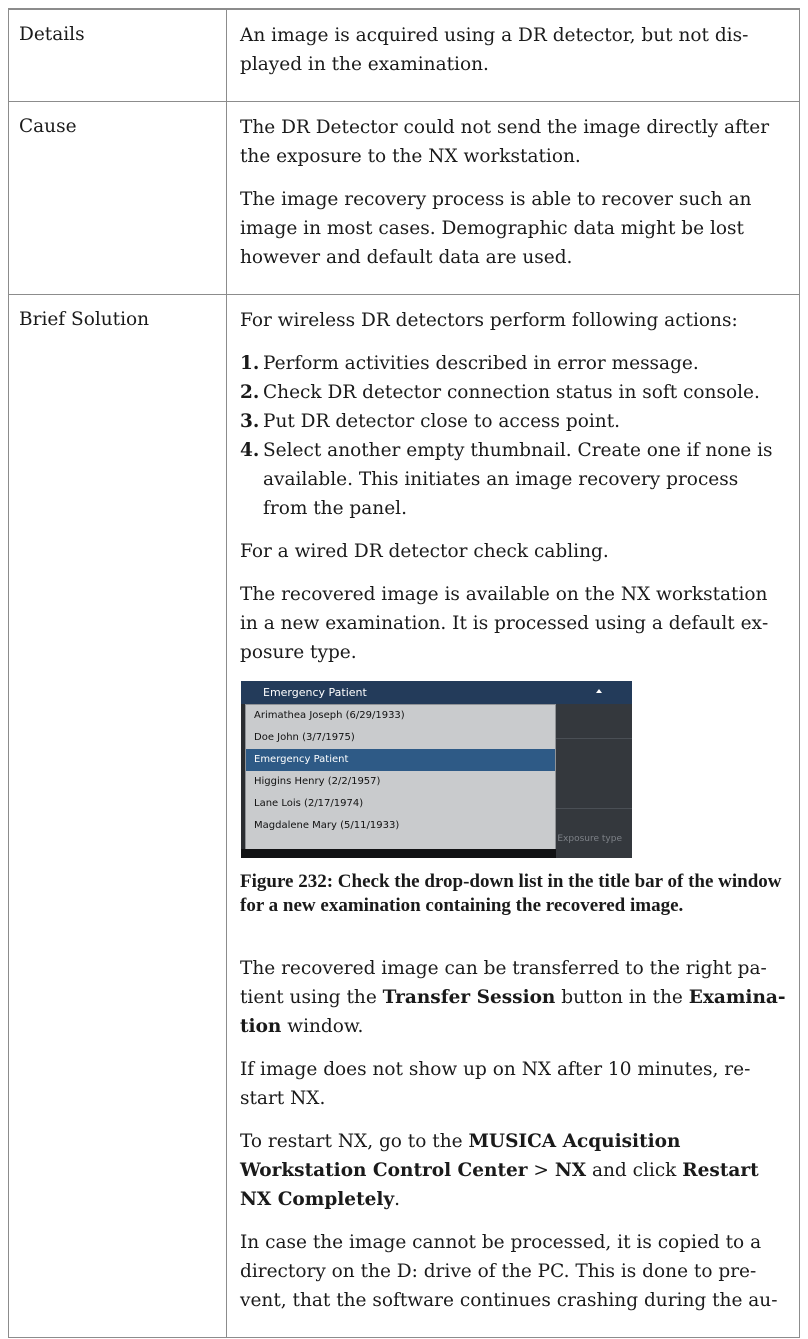  What do you see at coordinates (397, 1199) in the screenshot?
I see `text-run: .` at bounding box center [397, 1199].